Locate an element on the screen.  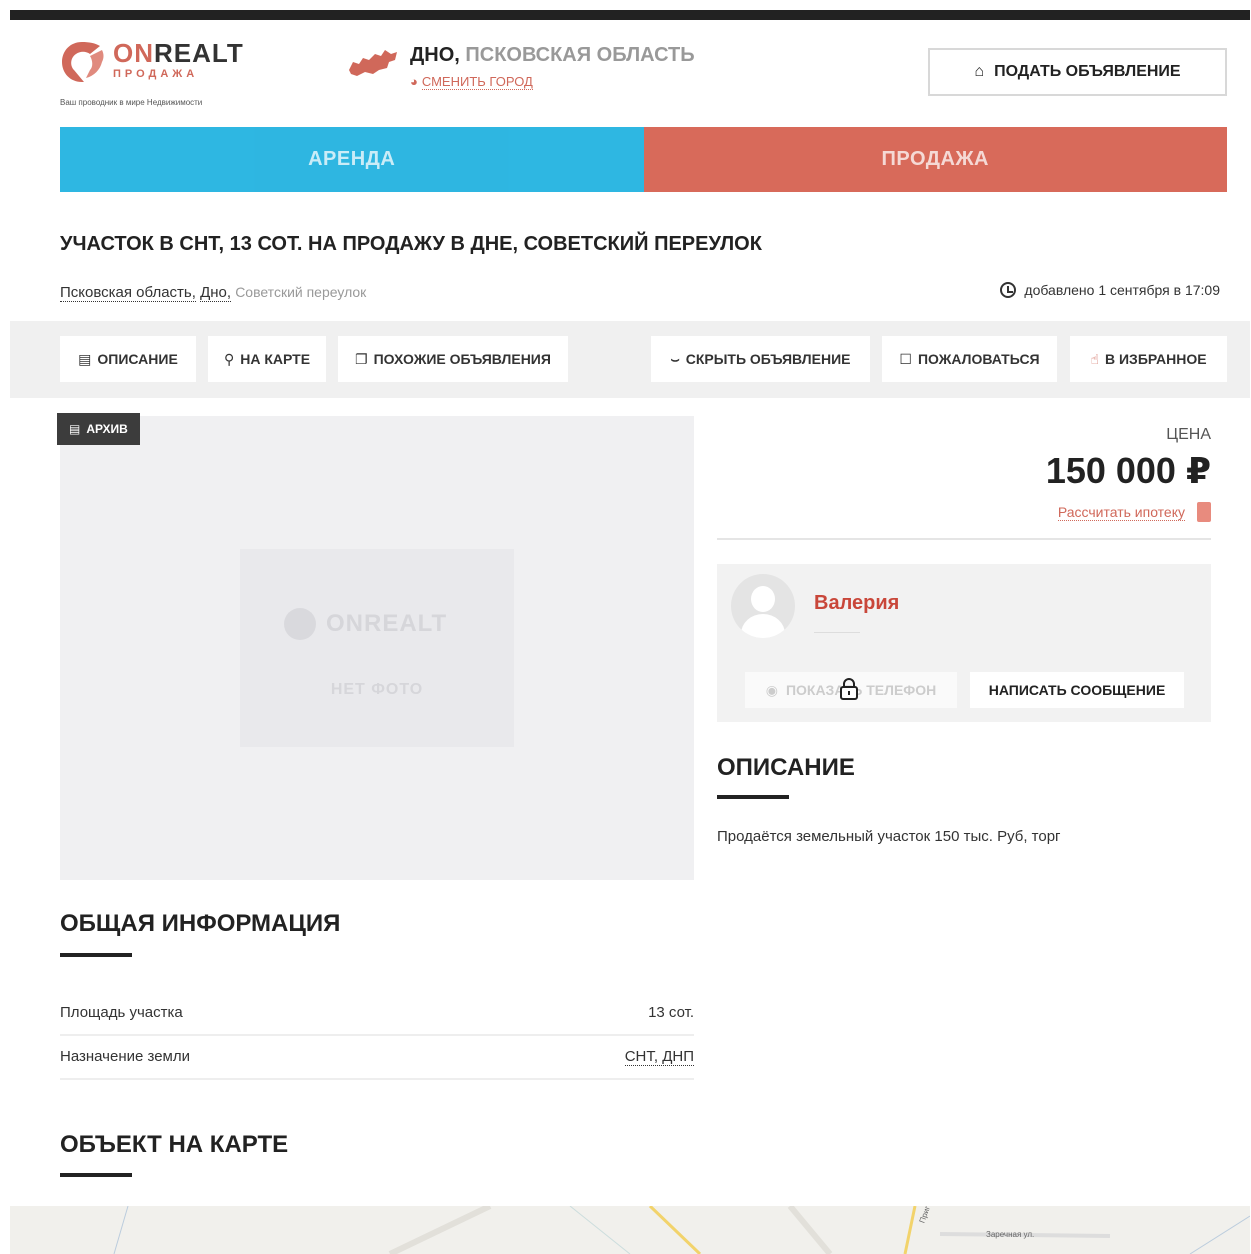
copy-icon: ❐ is located at coordinates (361, 358).